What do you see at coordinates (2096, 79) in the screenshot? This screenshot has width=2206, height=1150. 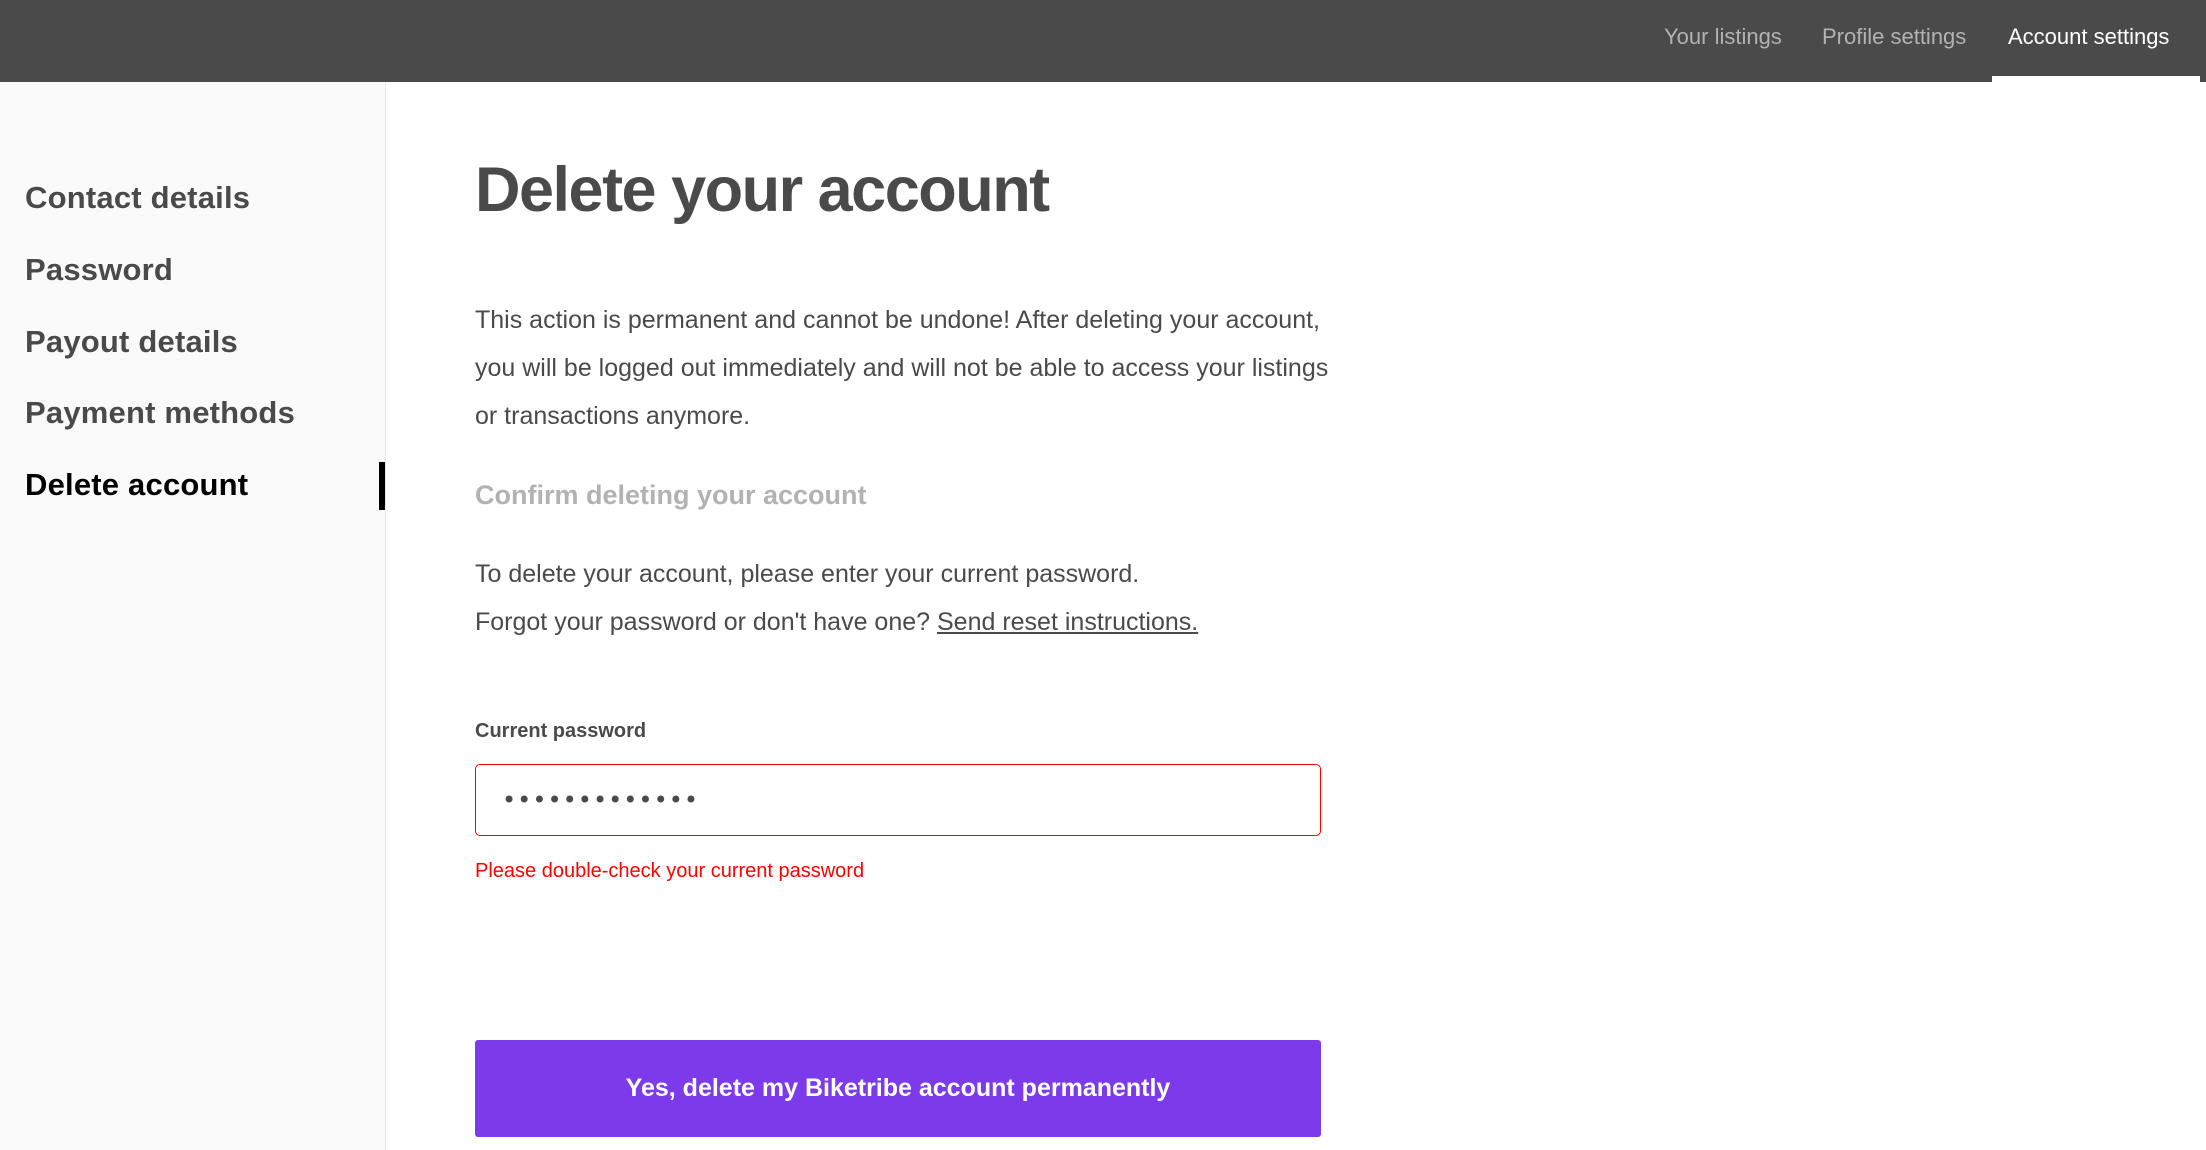 I see `active-tab-underline` at bounding box center [2096, 79].